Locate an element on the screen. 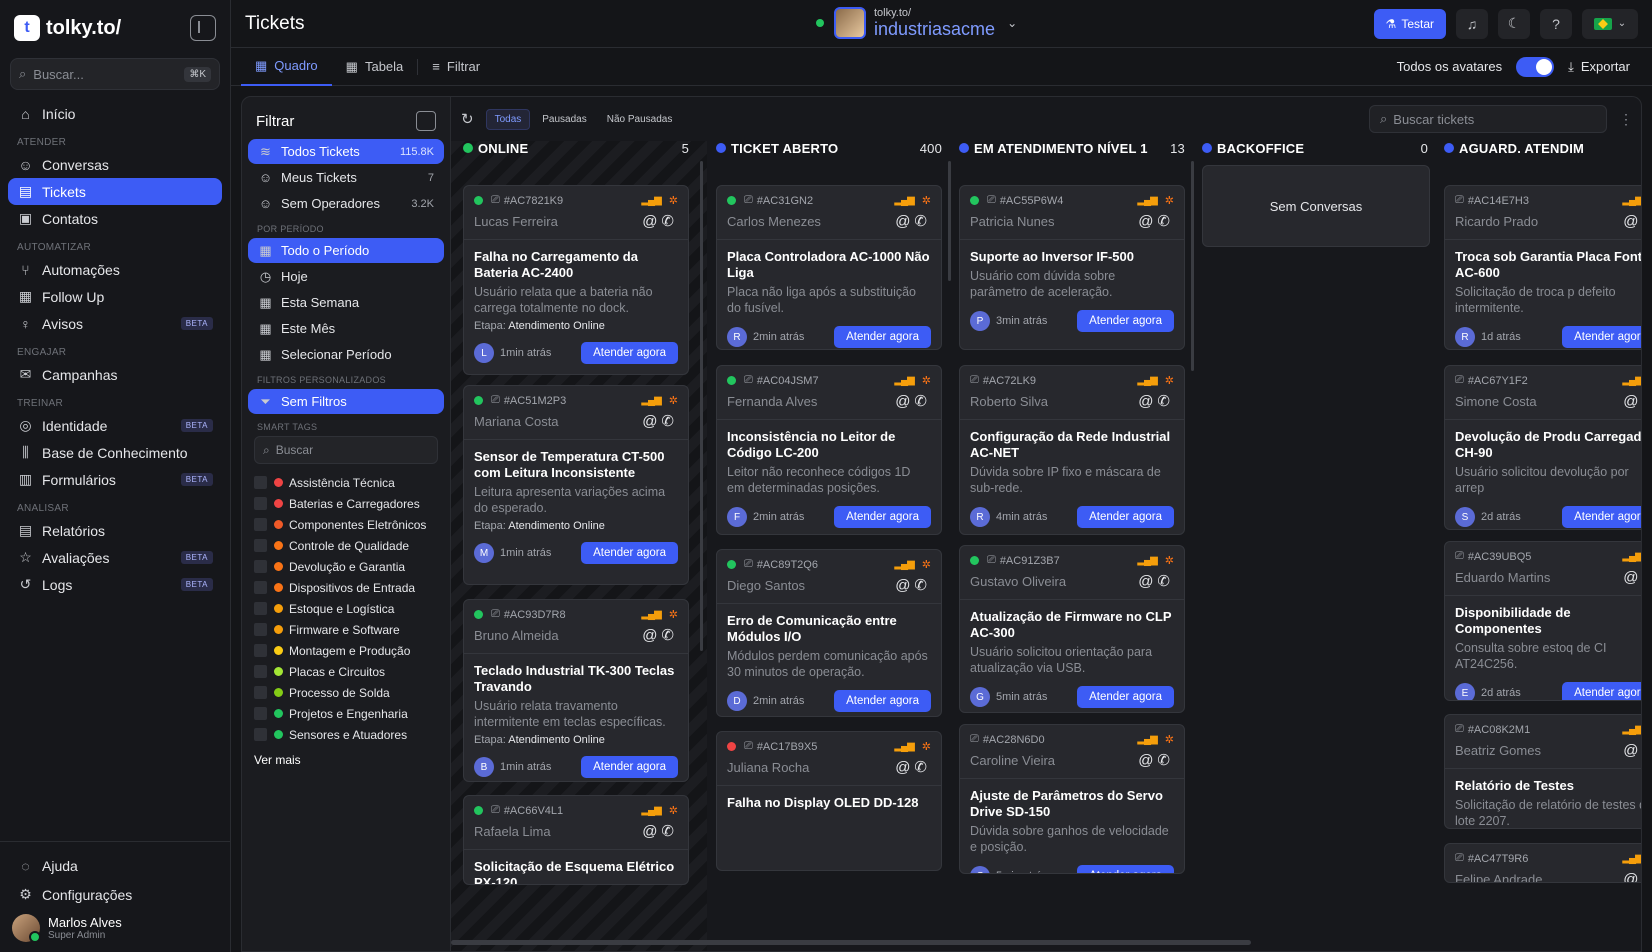 The width and height of the screenshot is (1652, 952). global-search-input: ⌕ Buscar... ⌘K is located at coordinates (115, 74).